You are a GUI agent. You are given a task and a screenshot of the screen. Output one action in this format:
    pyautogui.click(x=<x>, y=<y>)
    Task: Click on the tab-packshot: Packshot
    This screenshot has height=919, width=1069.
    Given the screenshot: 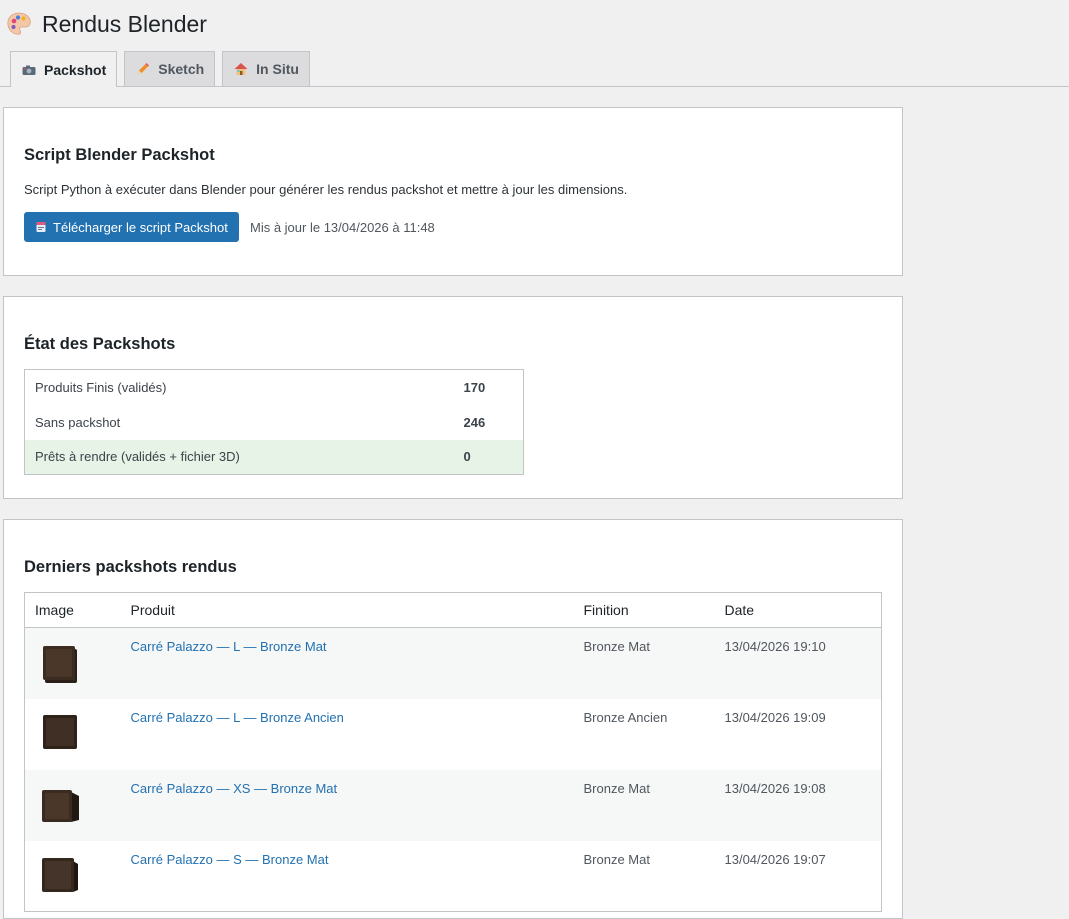 What is the action you would take?
    pyautogui.click(x=64, y=69)
    